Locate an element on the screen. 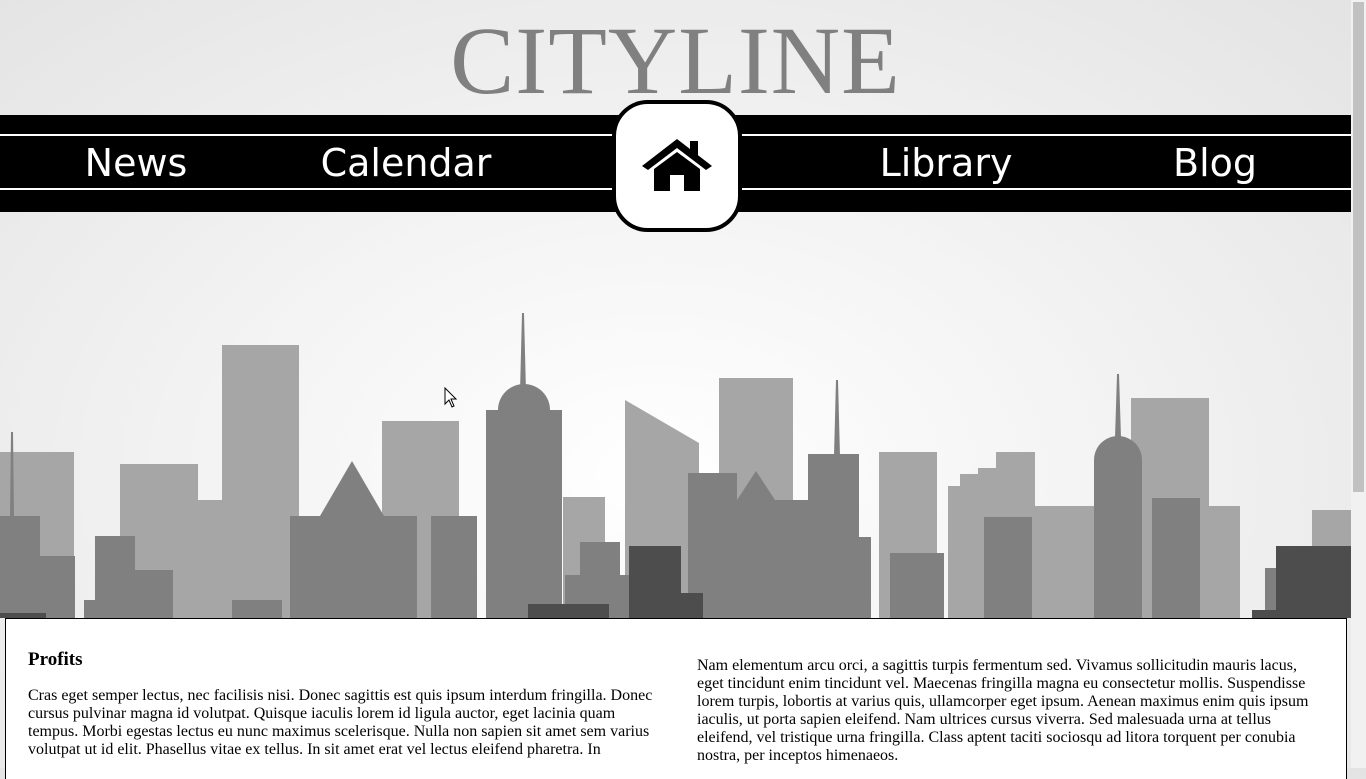 The height and width of the screenshot is (779, 1366). nav-item-blog: Blog is located at coordinates (1215, 163).